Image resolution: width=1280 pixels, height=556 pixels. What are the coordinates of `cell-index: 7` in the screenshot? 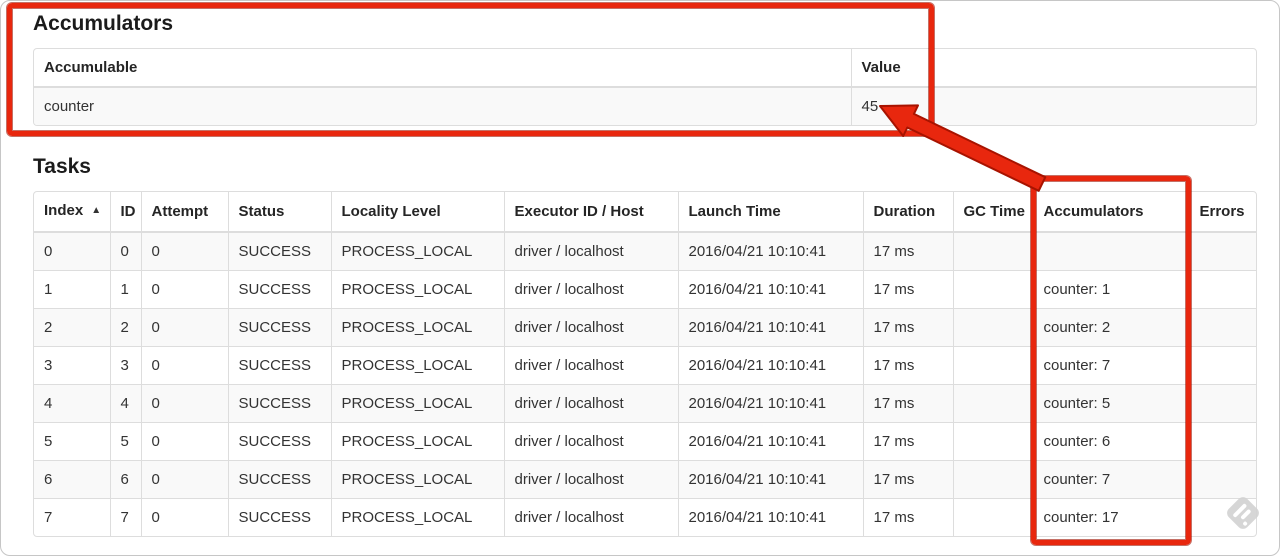 It's located at (72, 517).